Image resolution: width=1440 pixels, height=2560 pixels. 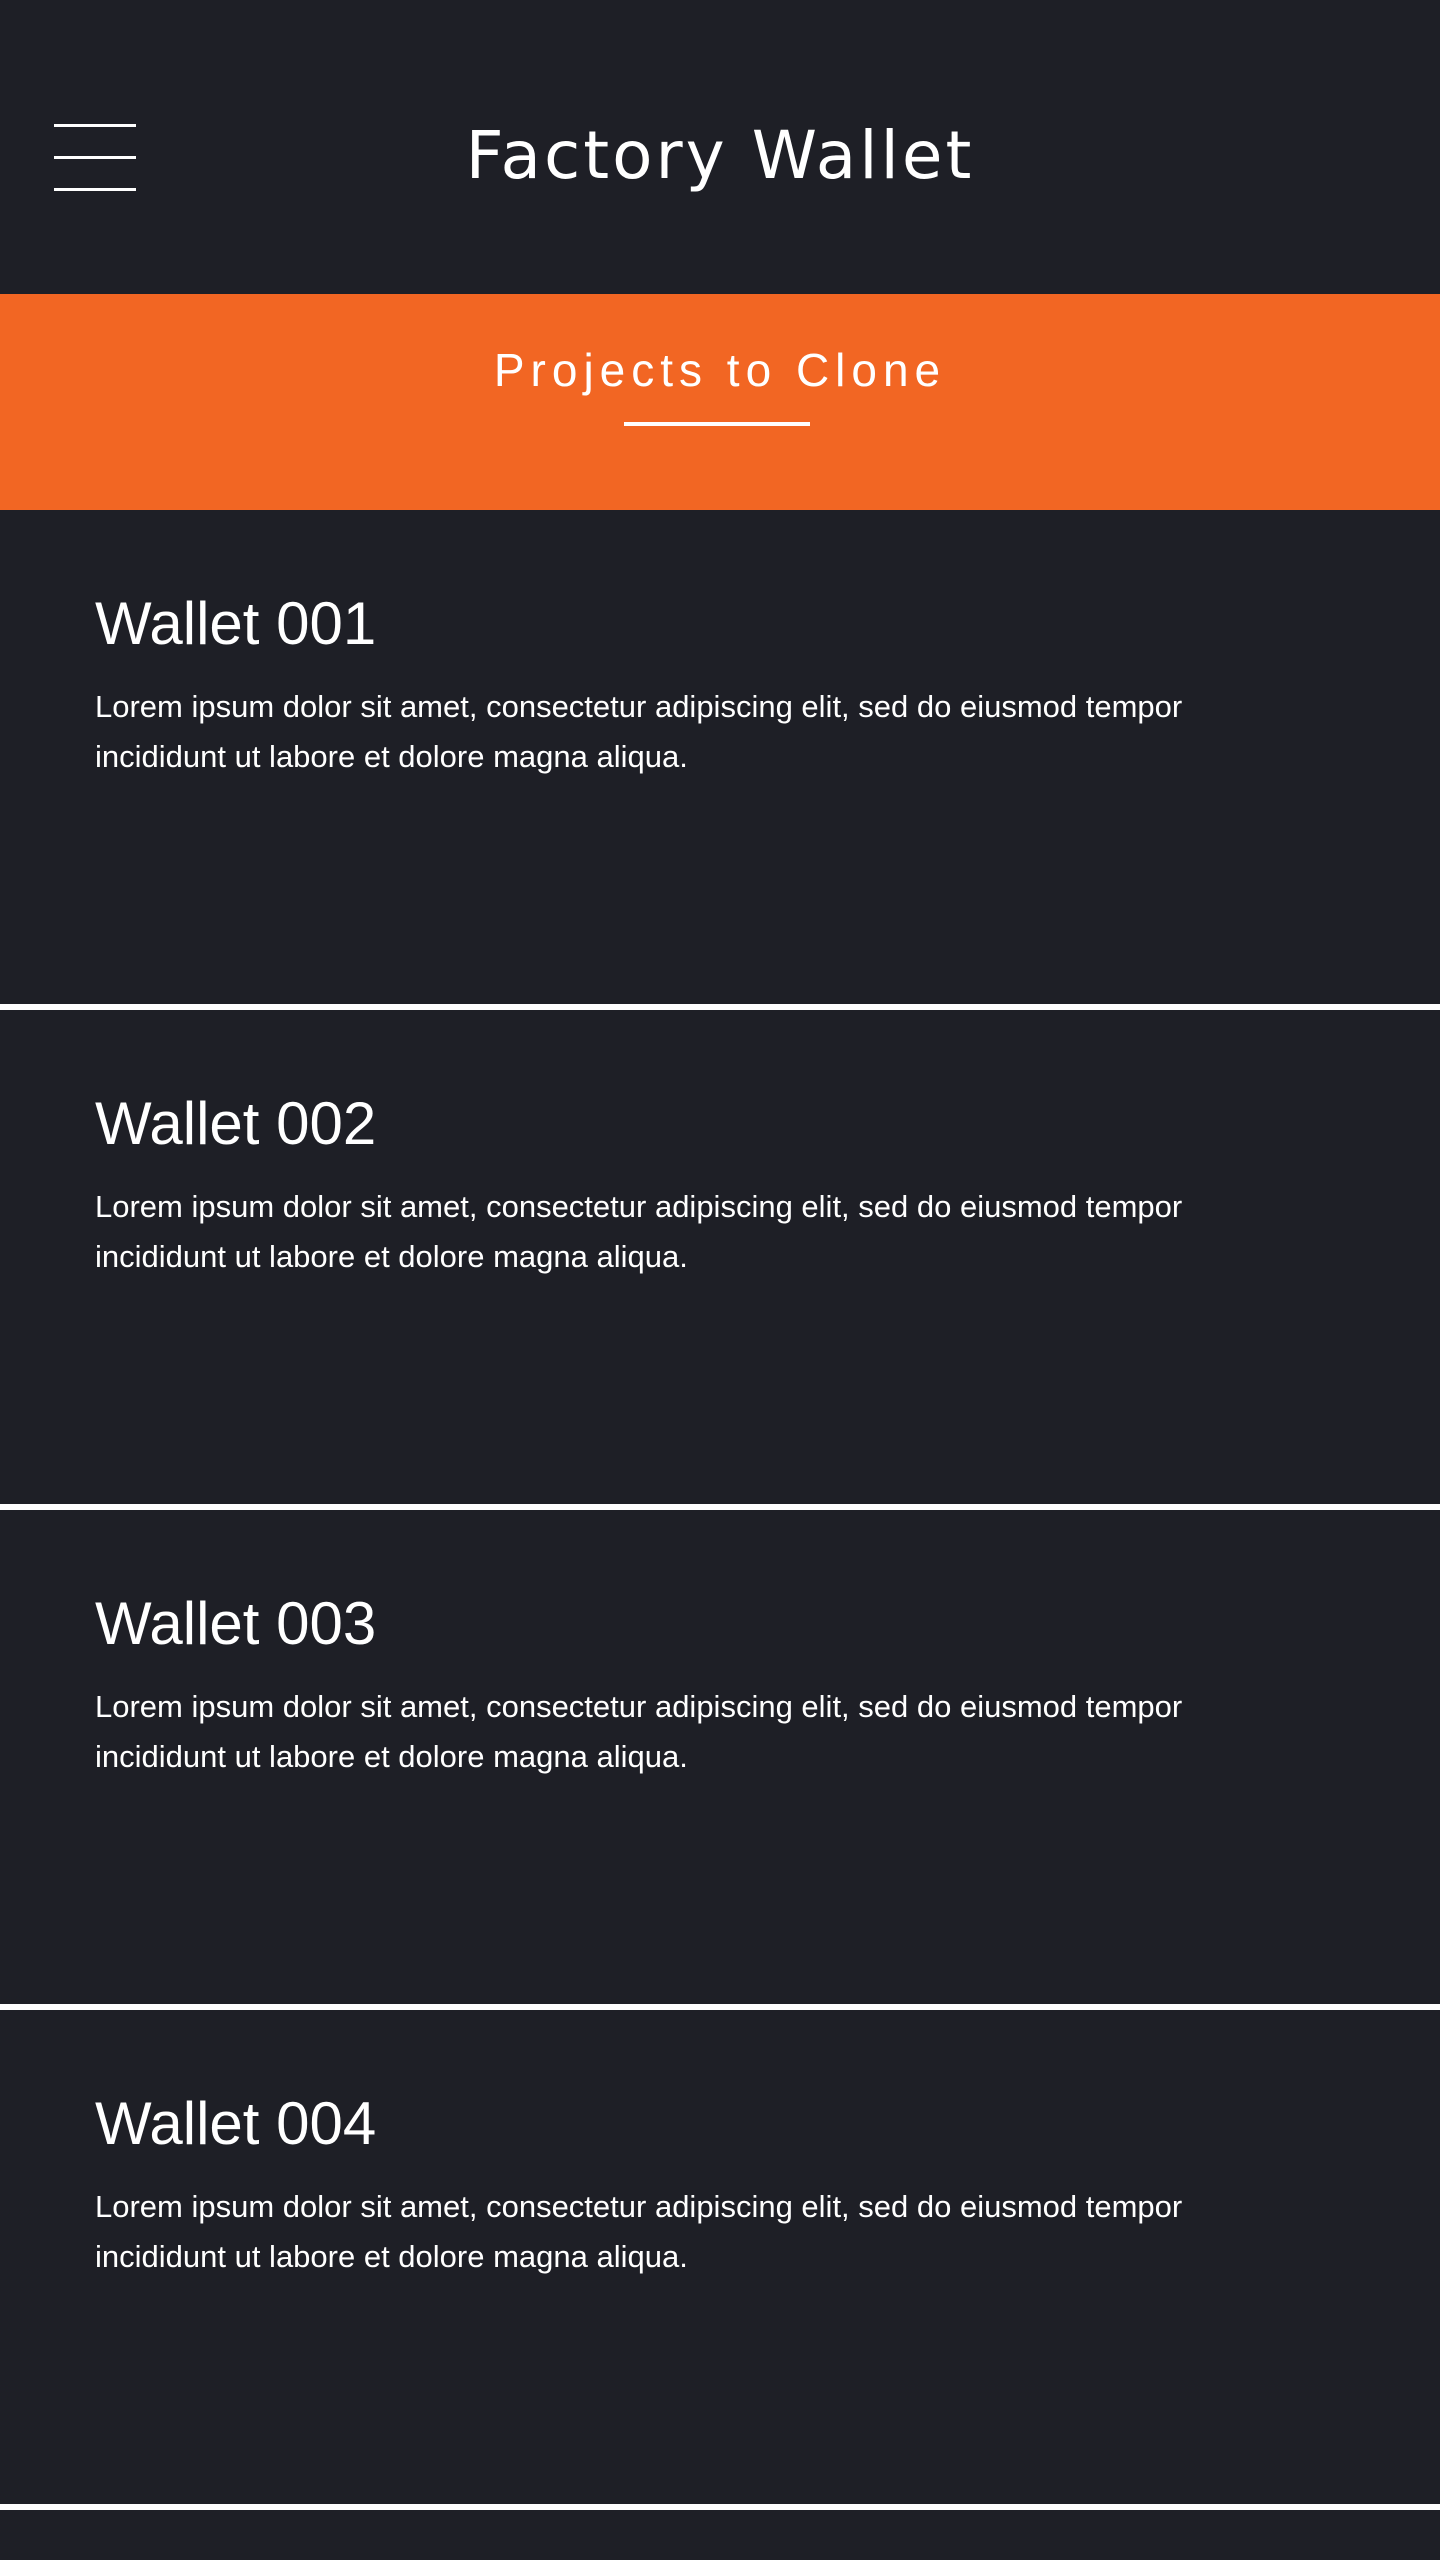 What do you see at coordinates (720, 155) in the screenshot?
I see `app-title: Factory Wallet` at bounding box center [720, 155].